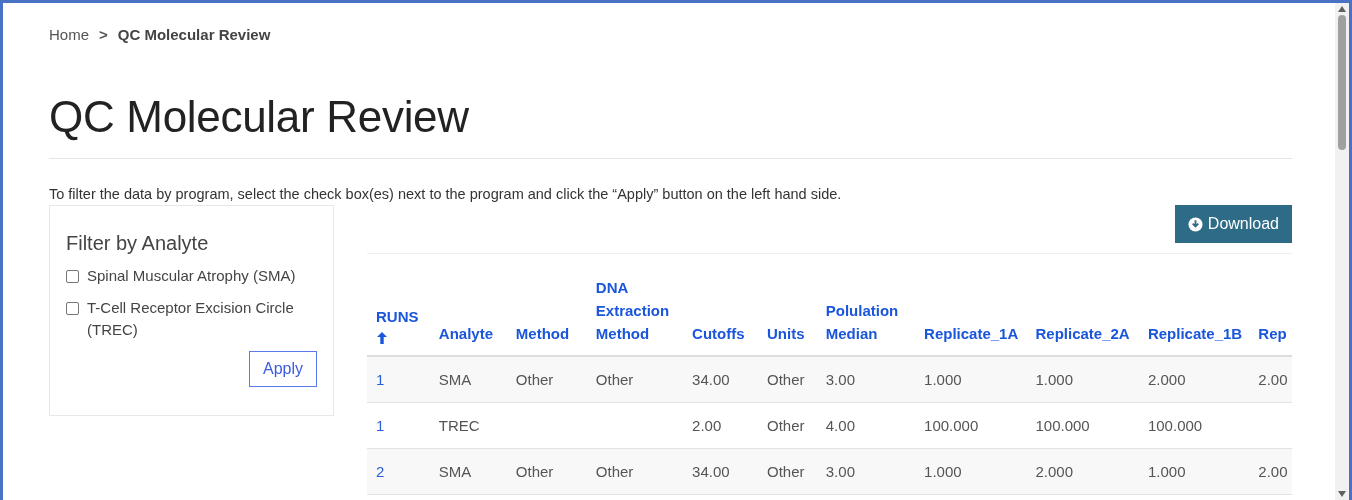 This screenshot has width=1352, height=500. I want to click on column-header: RUNS, so click(397, 325).